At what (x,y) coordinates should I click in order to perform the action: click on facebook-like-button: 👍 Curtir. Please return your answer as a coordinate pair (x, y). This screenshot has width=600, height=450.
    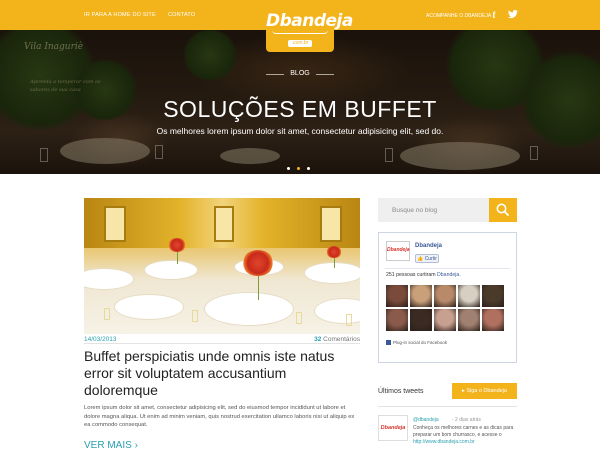
    Looking at the image, I should click on (427, 258).